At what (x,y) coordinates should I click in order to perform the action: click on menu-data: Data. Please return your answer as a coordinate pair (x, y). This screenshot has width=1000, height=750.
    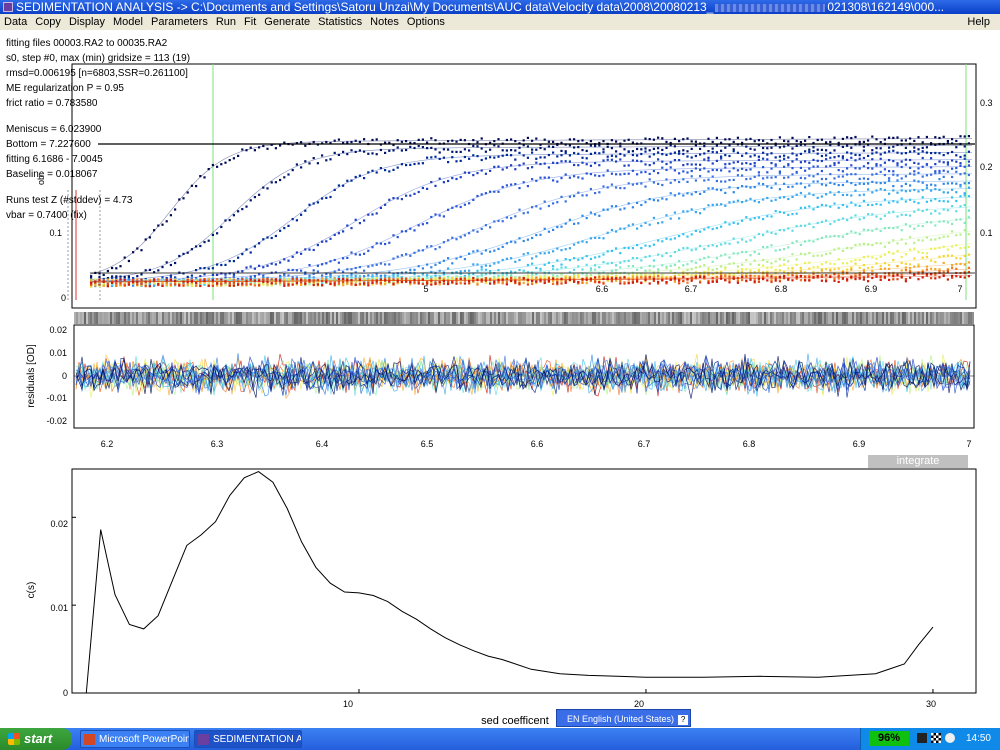
    Looking at the image, I should click on (15, 22).